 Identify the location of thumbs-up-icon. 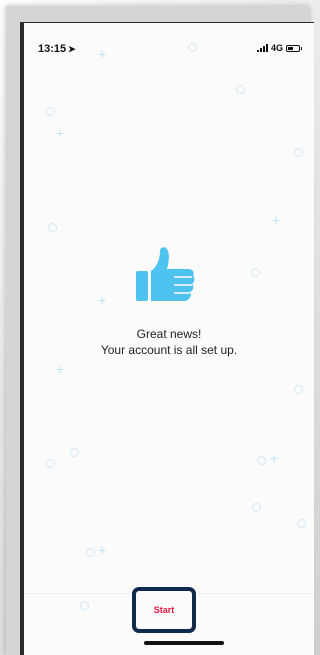
(165, 274).